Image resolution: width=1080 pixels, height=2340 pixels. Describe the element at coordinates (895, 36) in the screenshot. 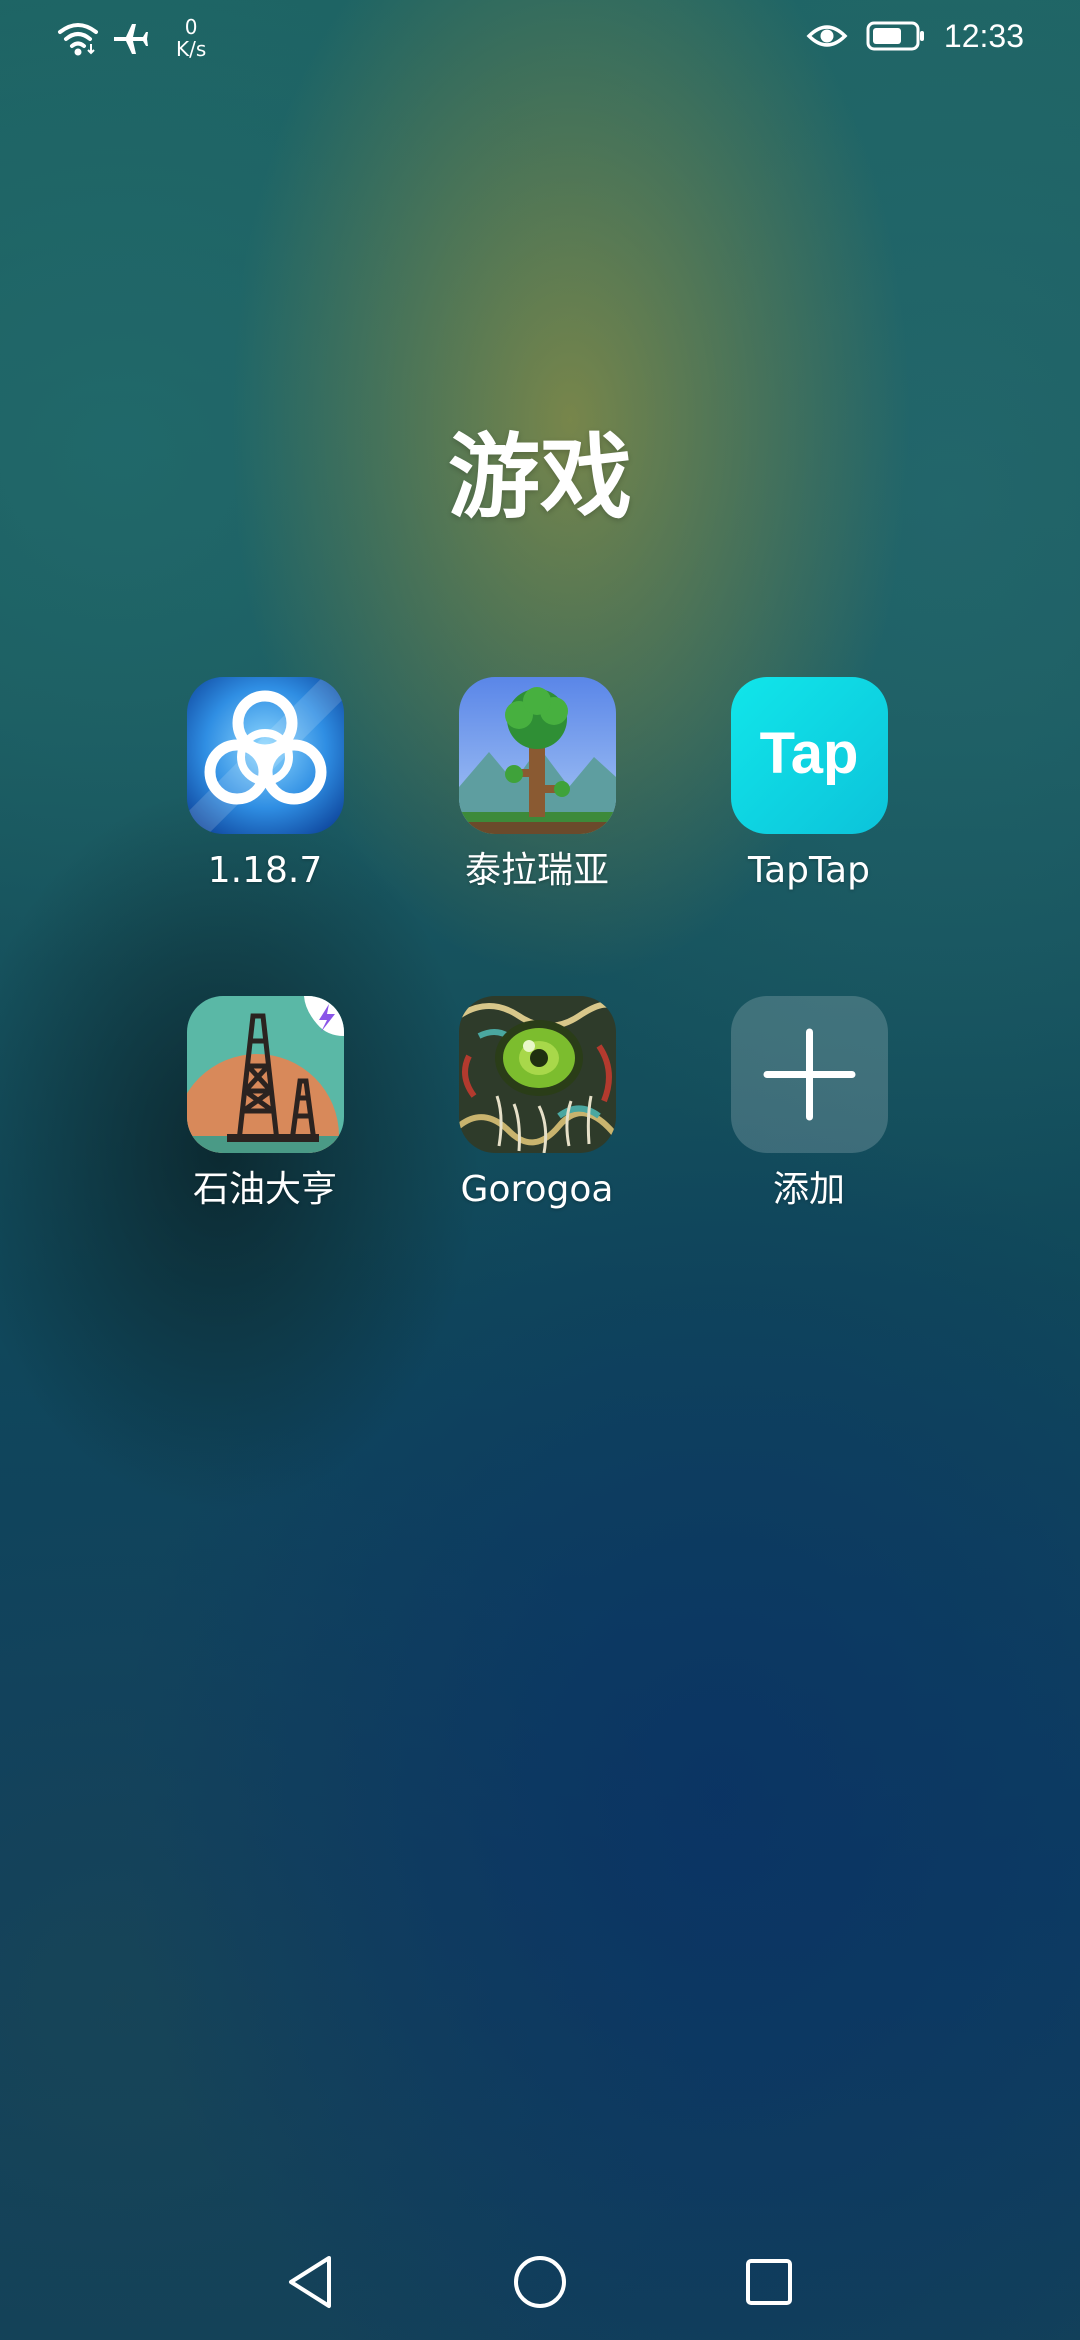

I see `battery-icon` at that location.